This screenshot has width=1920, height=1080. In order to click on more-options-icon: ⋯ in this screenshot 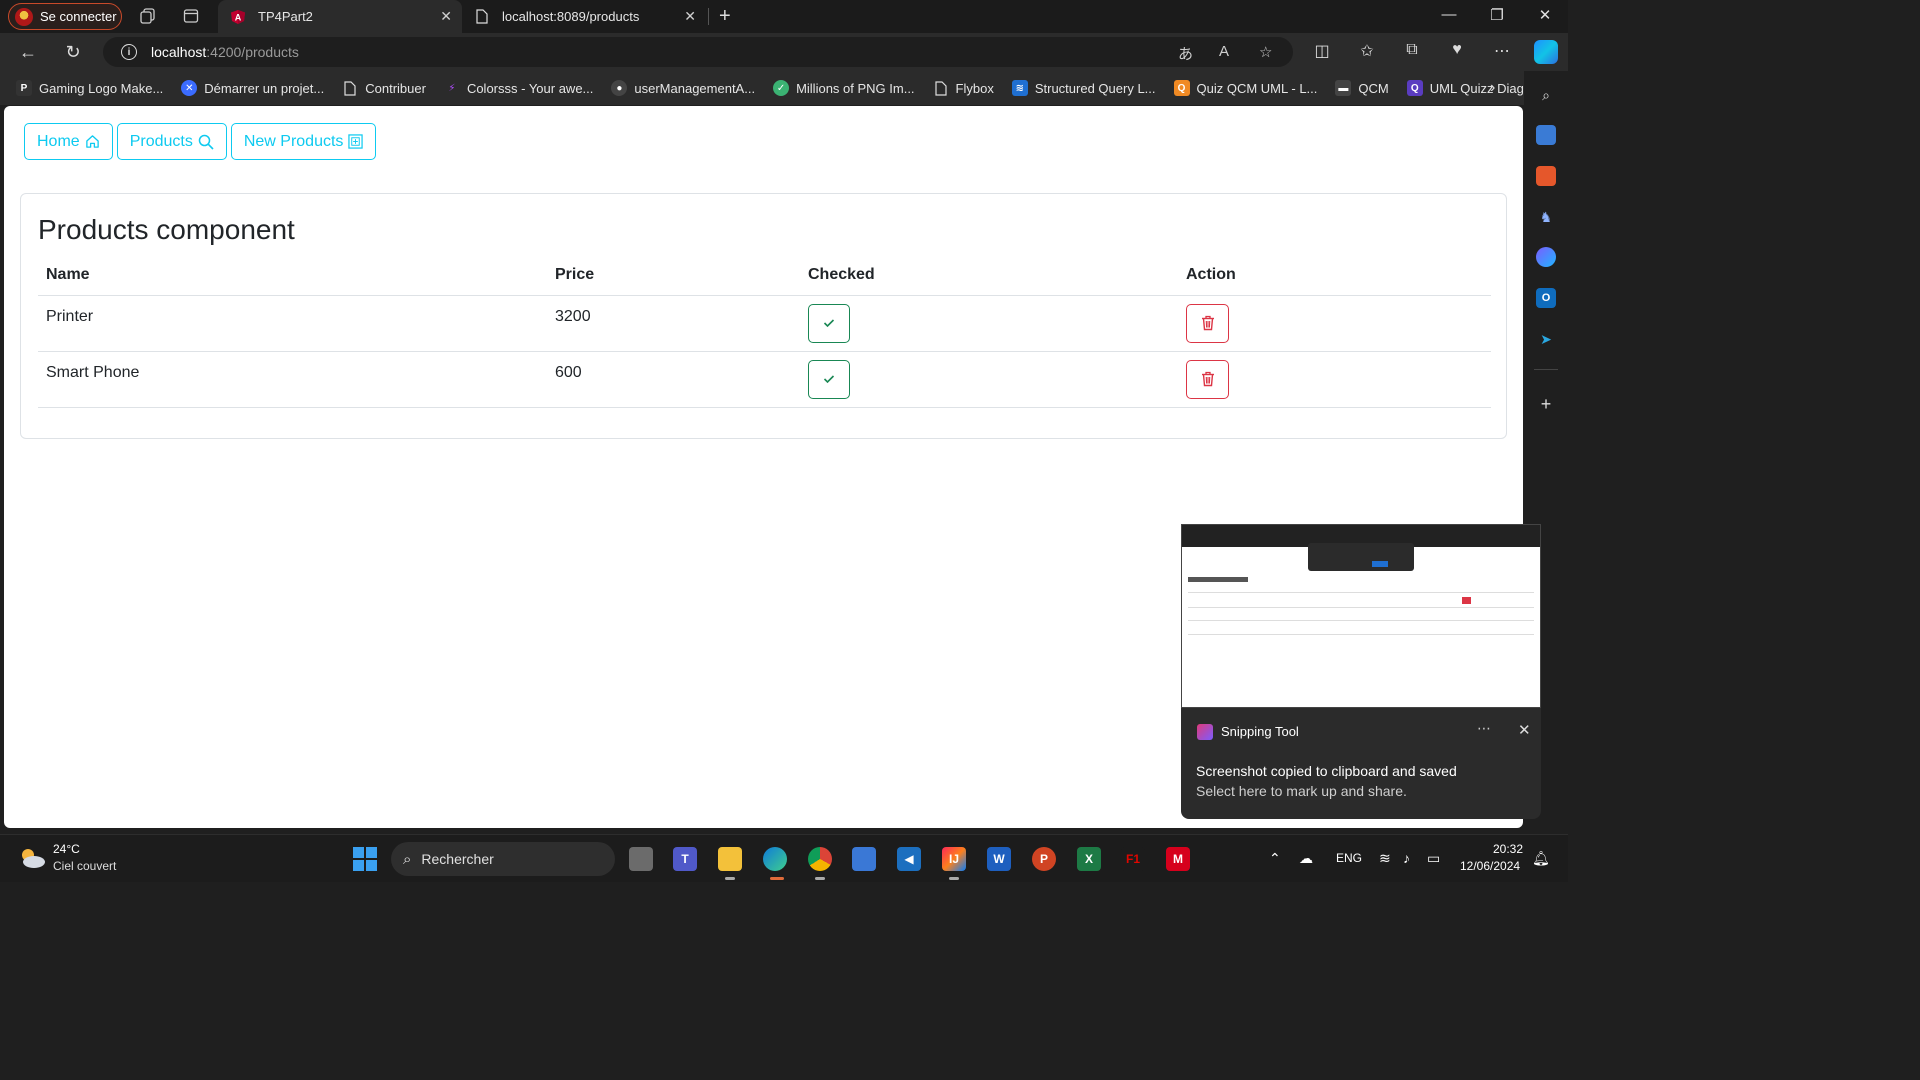, I will do `click(1484, 728)`.